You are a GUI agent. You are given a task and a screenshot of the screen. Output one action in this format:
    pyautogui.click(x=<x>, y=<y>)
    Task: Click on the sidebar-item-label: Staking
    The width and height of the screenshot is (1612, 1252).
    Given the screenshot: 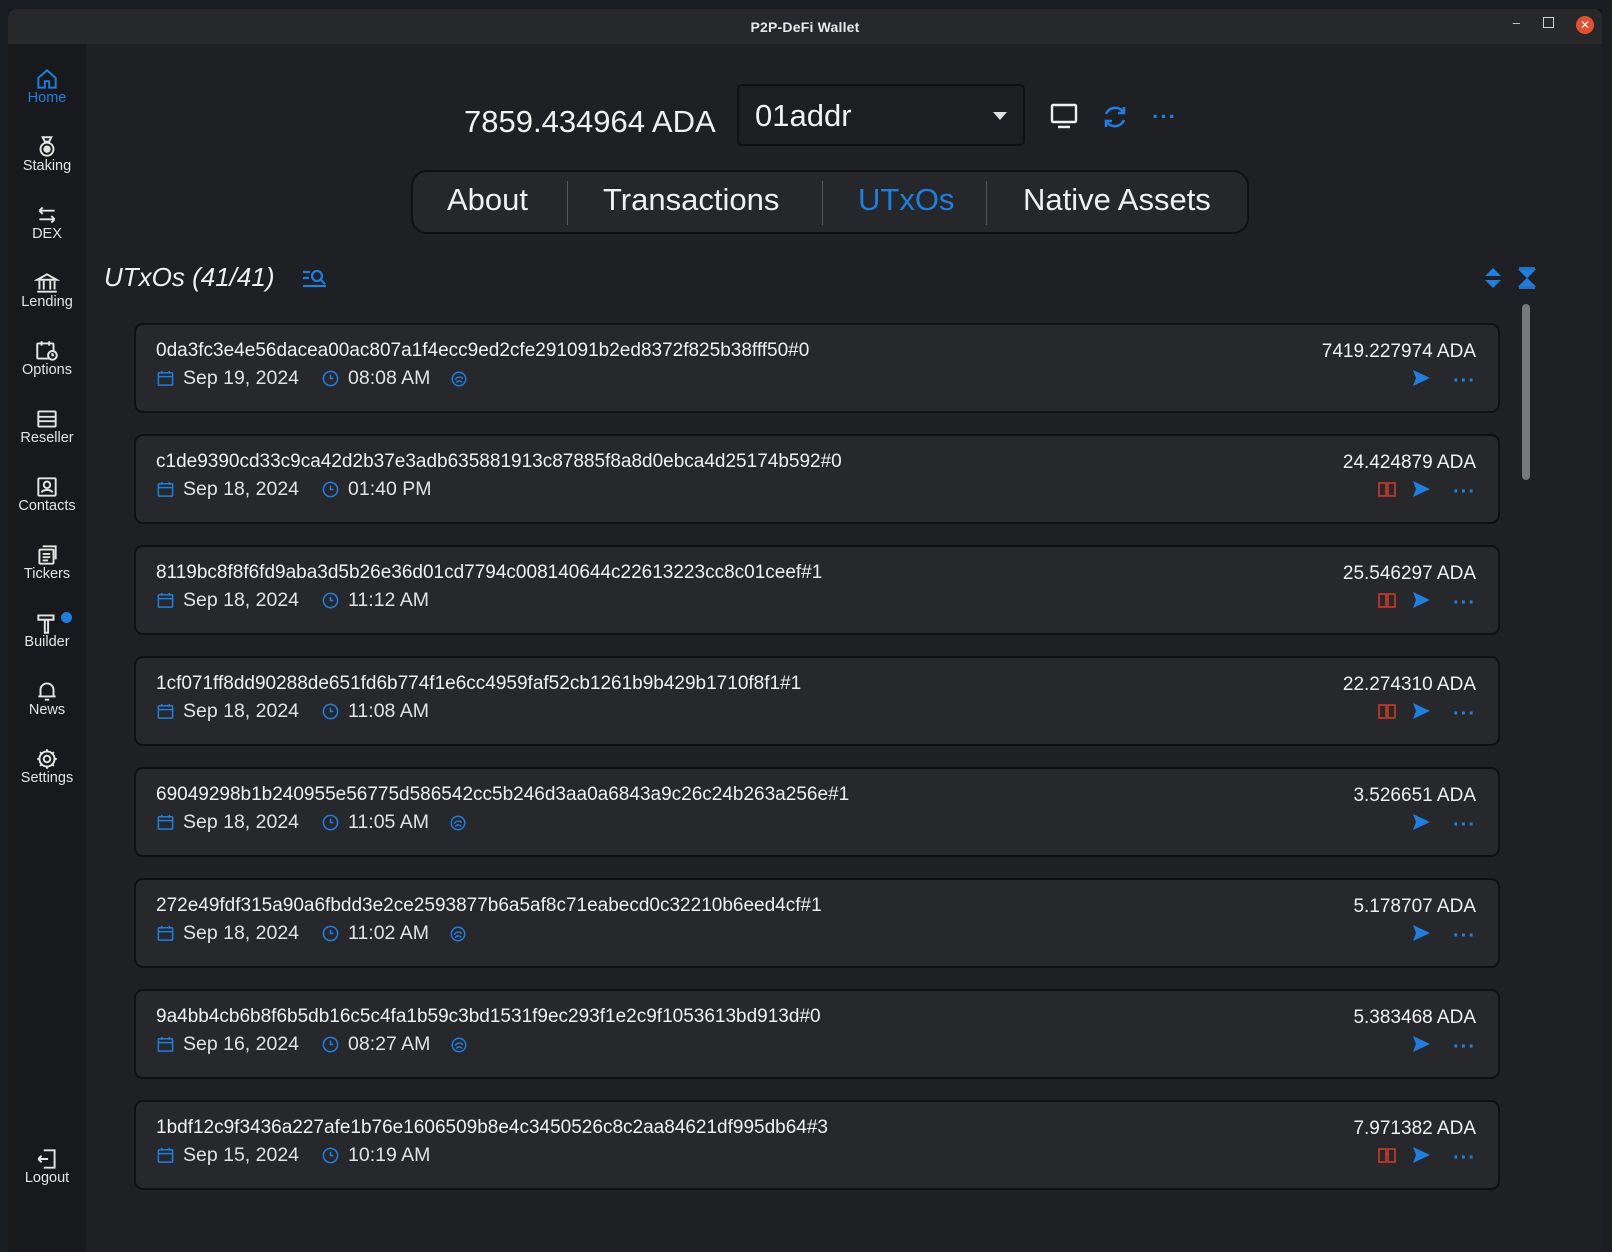 What is the action you would take?
    pyautogui.click(x=47, y=166)
    